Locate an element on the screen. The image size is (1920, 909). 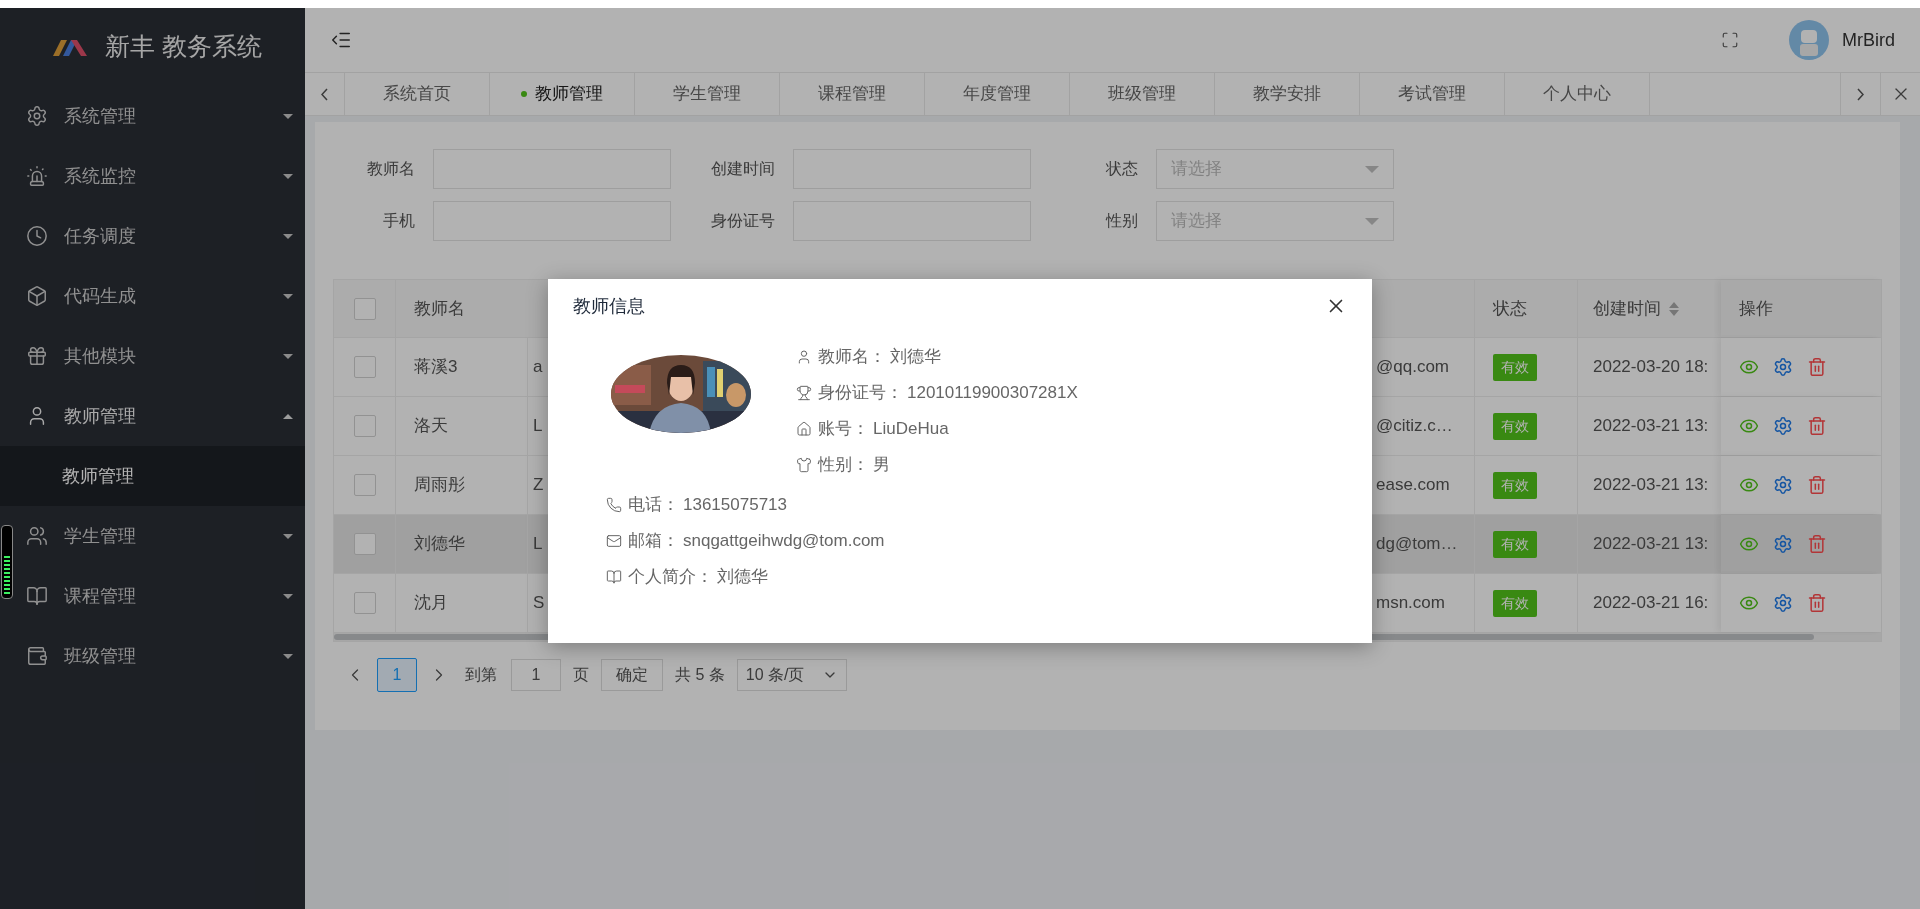
menu-item: 系统监控 is located at coordinates (152, 176).